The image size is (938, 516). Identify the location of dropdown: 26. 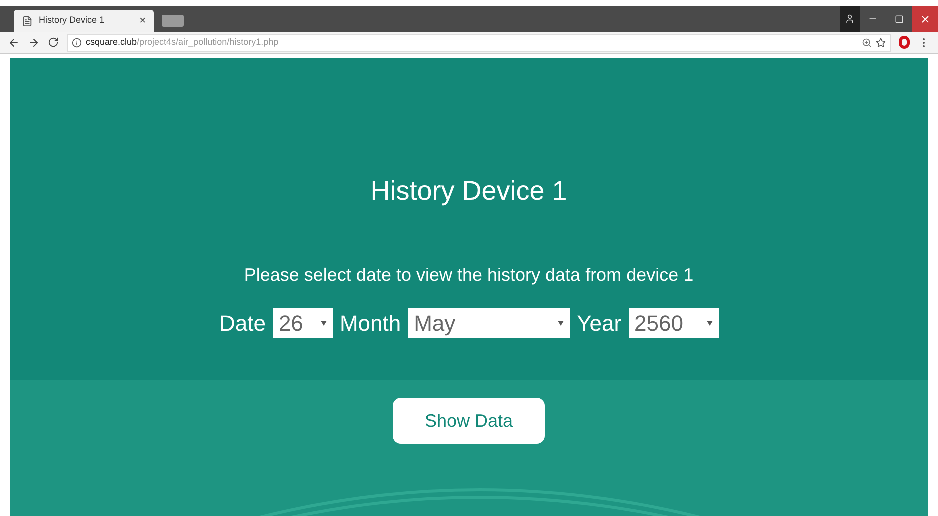
(302, 323).